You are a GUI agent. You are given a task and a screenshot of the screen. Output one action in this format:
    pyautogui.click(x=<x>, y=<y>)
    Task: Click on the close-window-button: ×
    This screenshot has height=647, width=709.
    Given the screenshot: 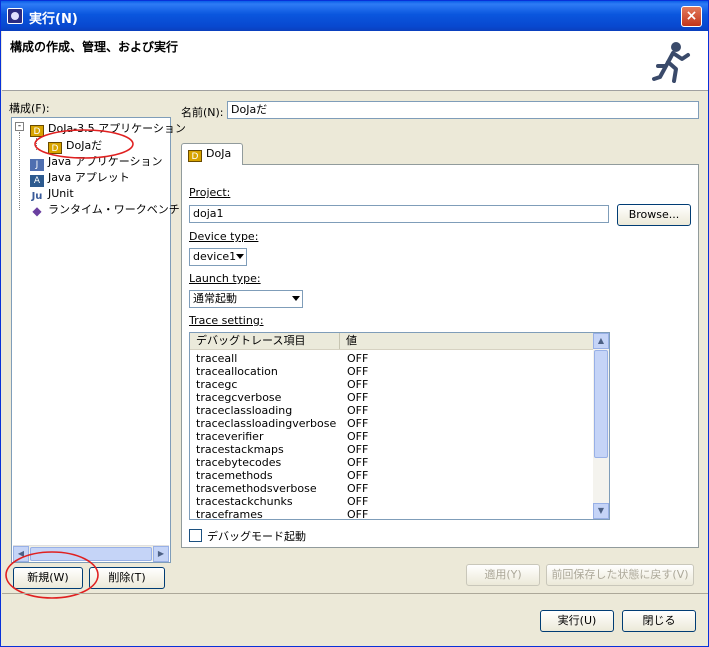 What is the action you would take?
    pyautogui.click(x=691, y=16)
    